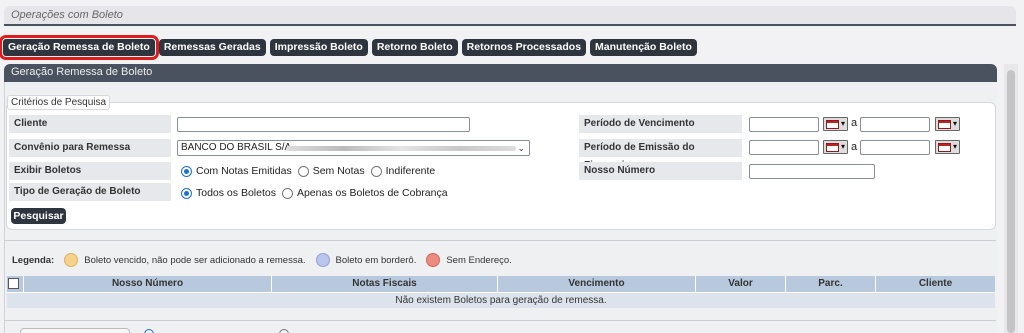  I want to click on fieldset-legend: Critérios de Pesquisa, so click(59, 102).